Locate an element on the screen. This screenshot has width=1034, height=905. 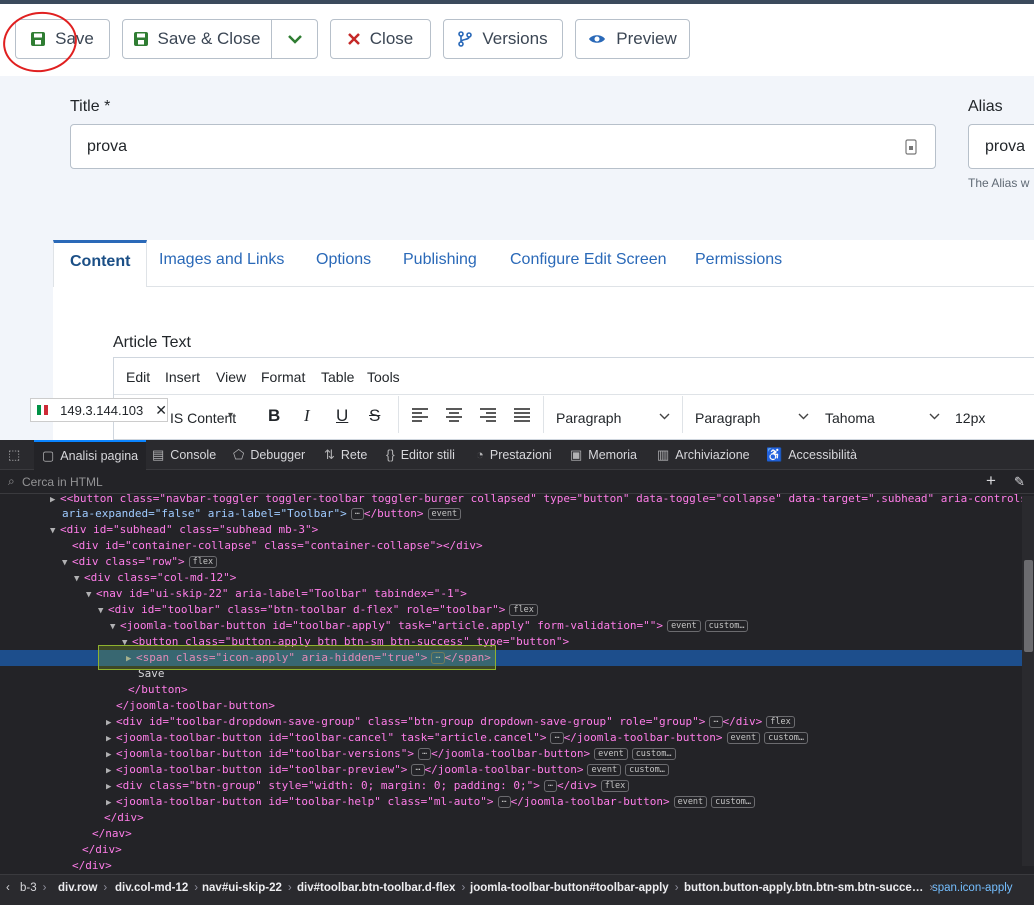
breadcrumb-item-selected: span.icon-apply is located at coordinates (972, 888).